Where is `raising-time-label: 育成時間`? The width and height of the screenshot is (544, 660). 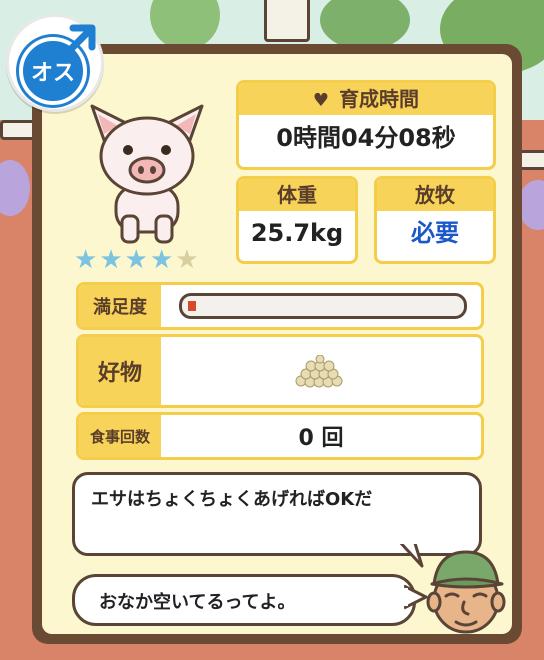
raising-time-label: 育成時間 is located at coordinates (379, 99).